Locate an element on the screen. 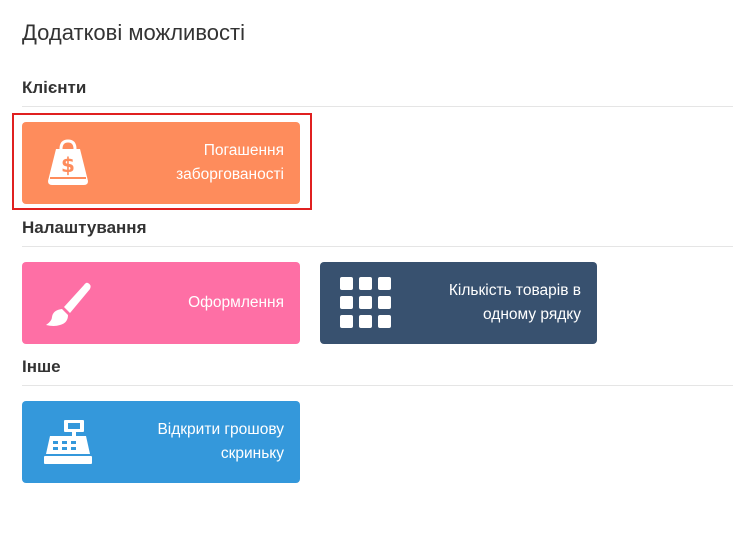 The width and height of the screenshot is (733, 537). tile-label-text: Кількість товарів в одному рядку is located at coordinates (514, 302).